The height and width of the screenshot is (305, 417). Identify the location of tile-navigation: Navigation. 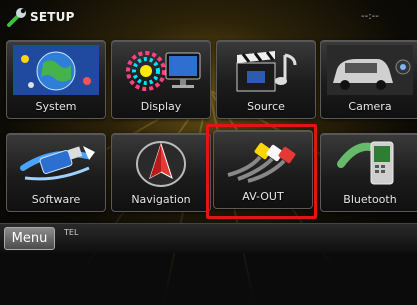
(161, 172).